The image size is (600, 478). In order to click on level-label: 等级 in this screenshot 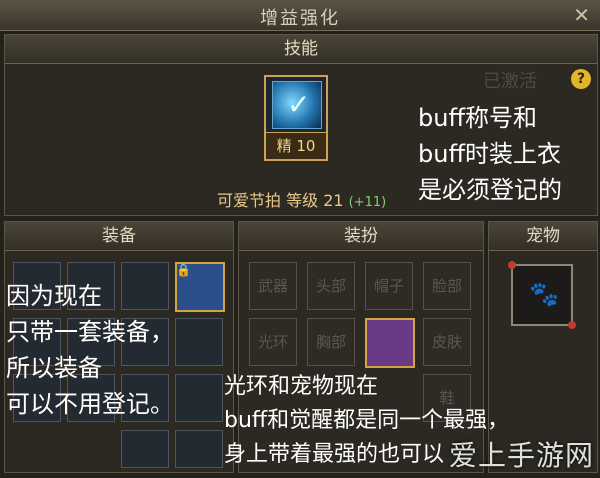, I will do `click(302, 200)`.